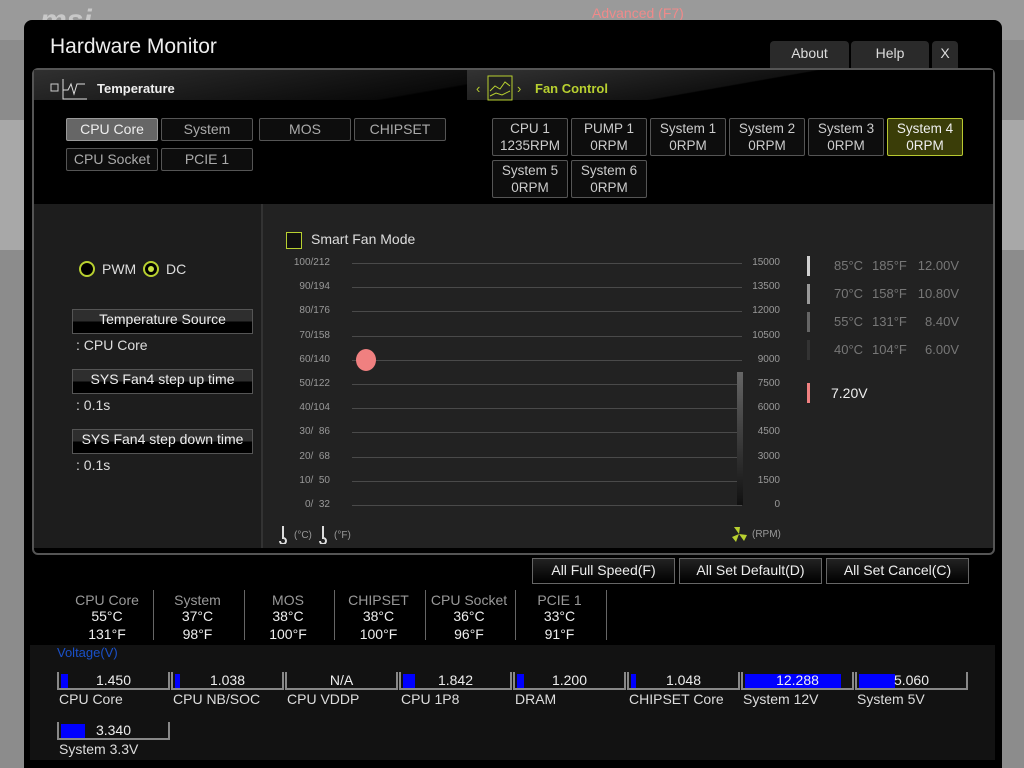  Describe the element at coordinates (768, 383) in the screenshot. I see `y-tick-right: 7500` at that location.